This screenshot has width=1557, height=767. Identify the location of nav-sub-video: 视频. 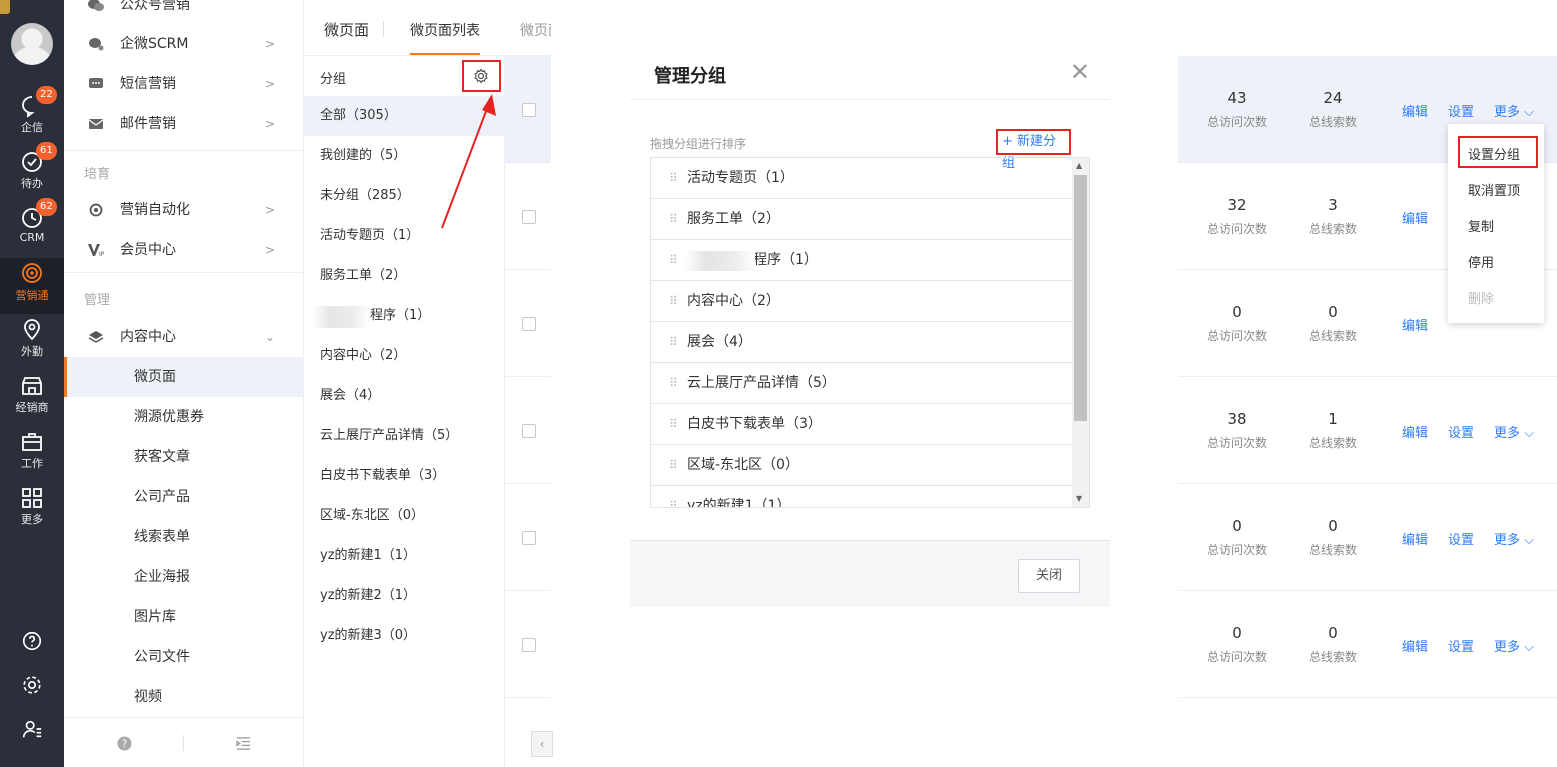
(183, 697).